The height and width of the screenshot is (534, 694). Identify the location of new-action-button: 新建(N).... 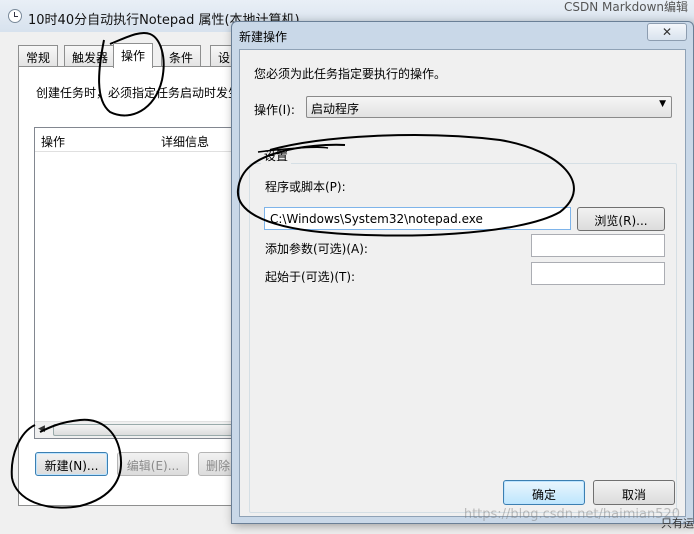
(71, 464).